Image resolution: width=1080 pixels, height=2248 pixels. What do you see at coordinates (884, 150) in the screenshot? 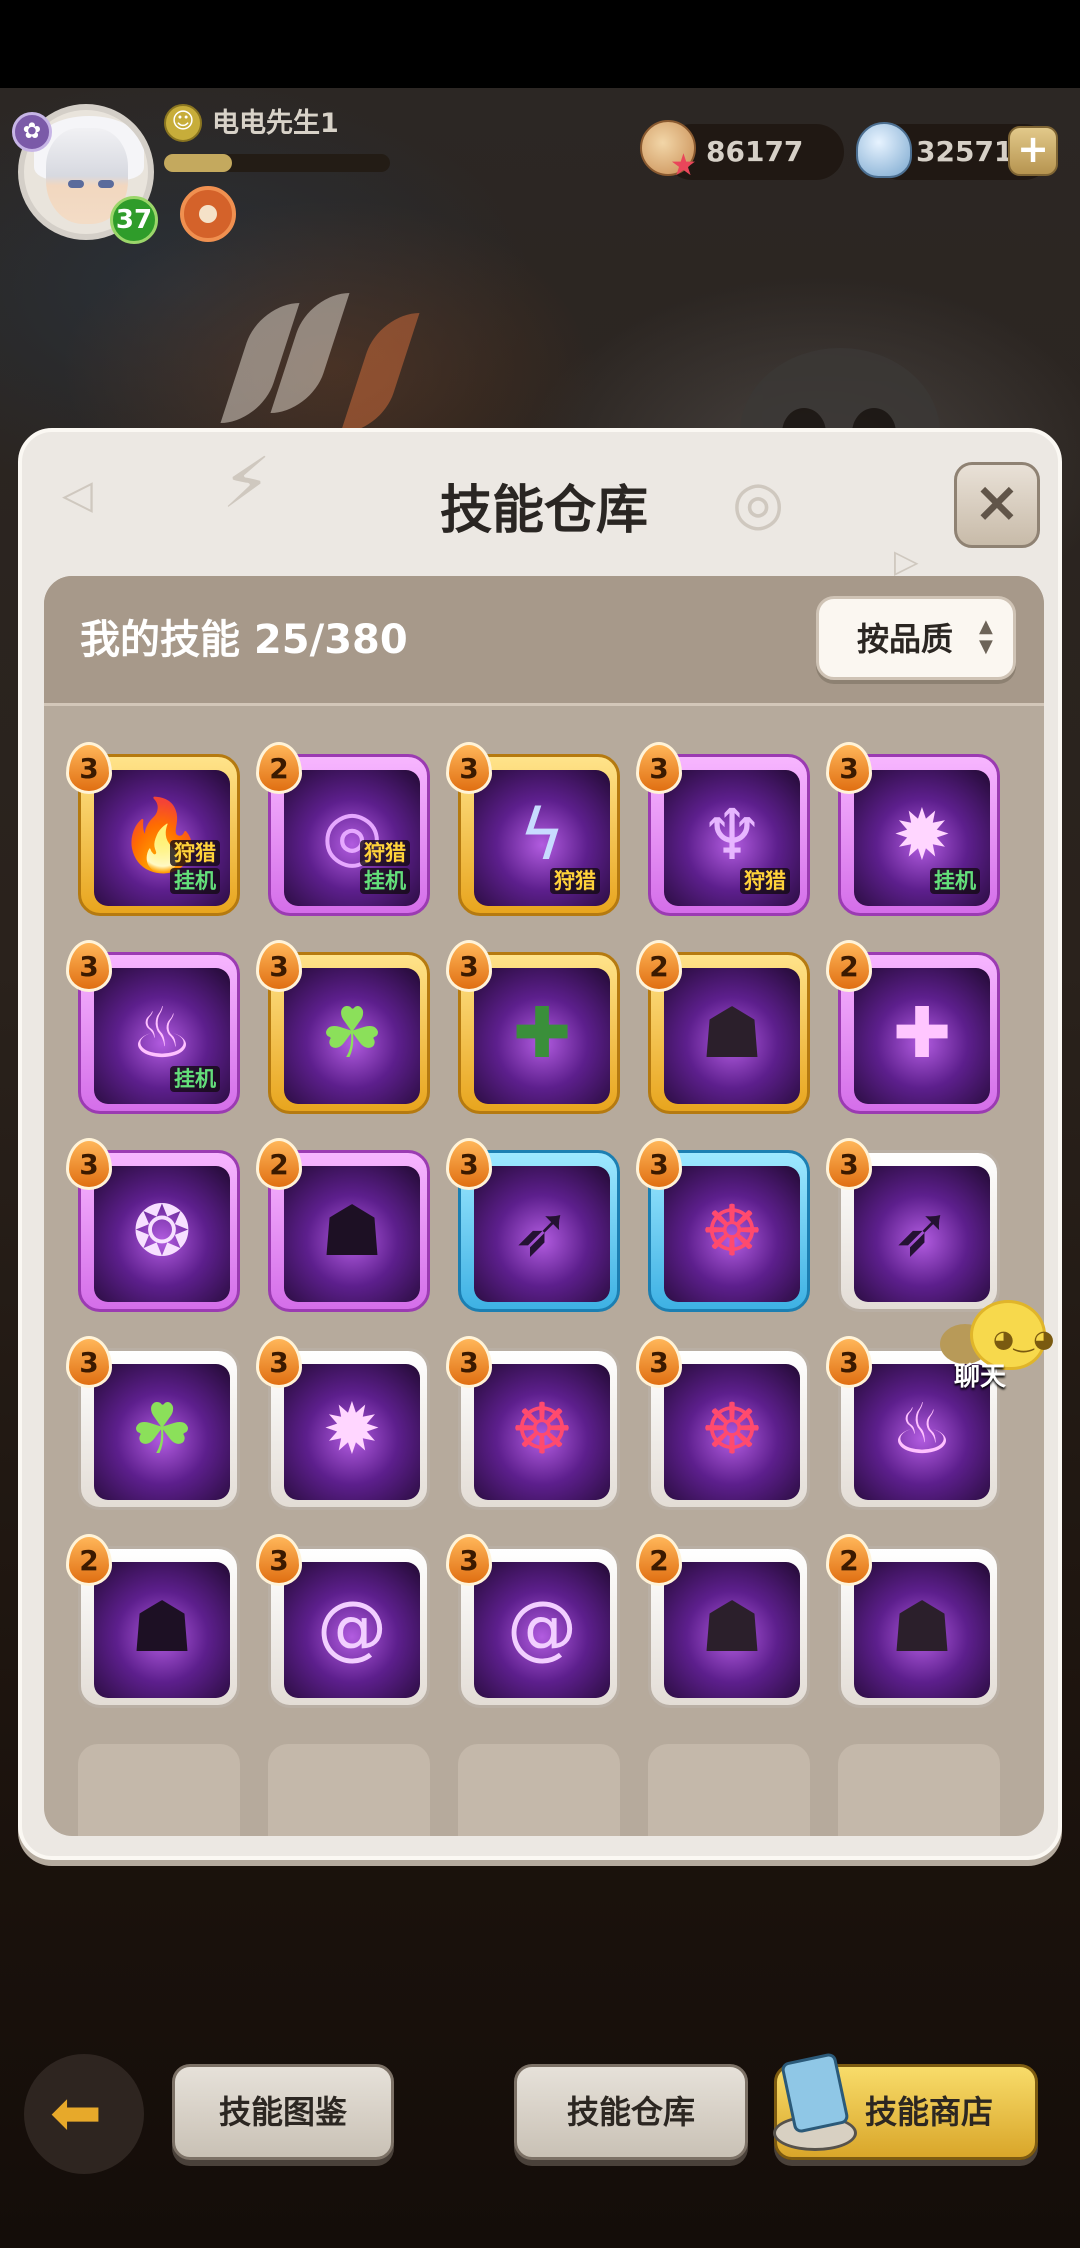
I see `gem-currency-icon` at bounding box center [884, 150].